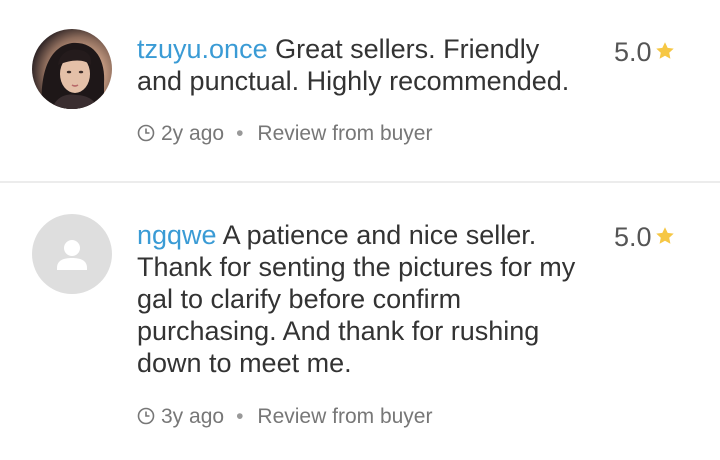  What do you see at coordinates (202, 49) in the screenshot?
I see `reviewer-username: tzuyu.once` at bounding box center [202, 49].